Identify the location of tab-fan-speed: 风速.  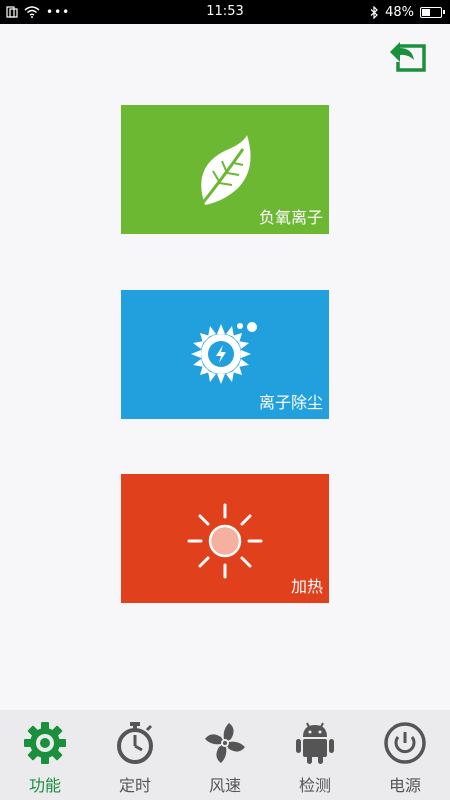
(225, 755).